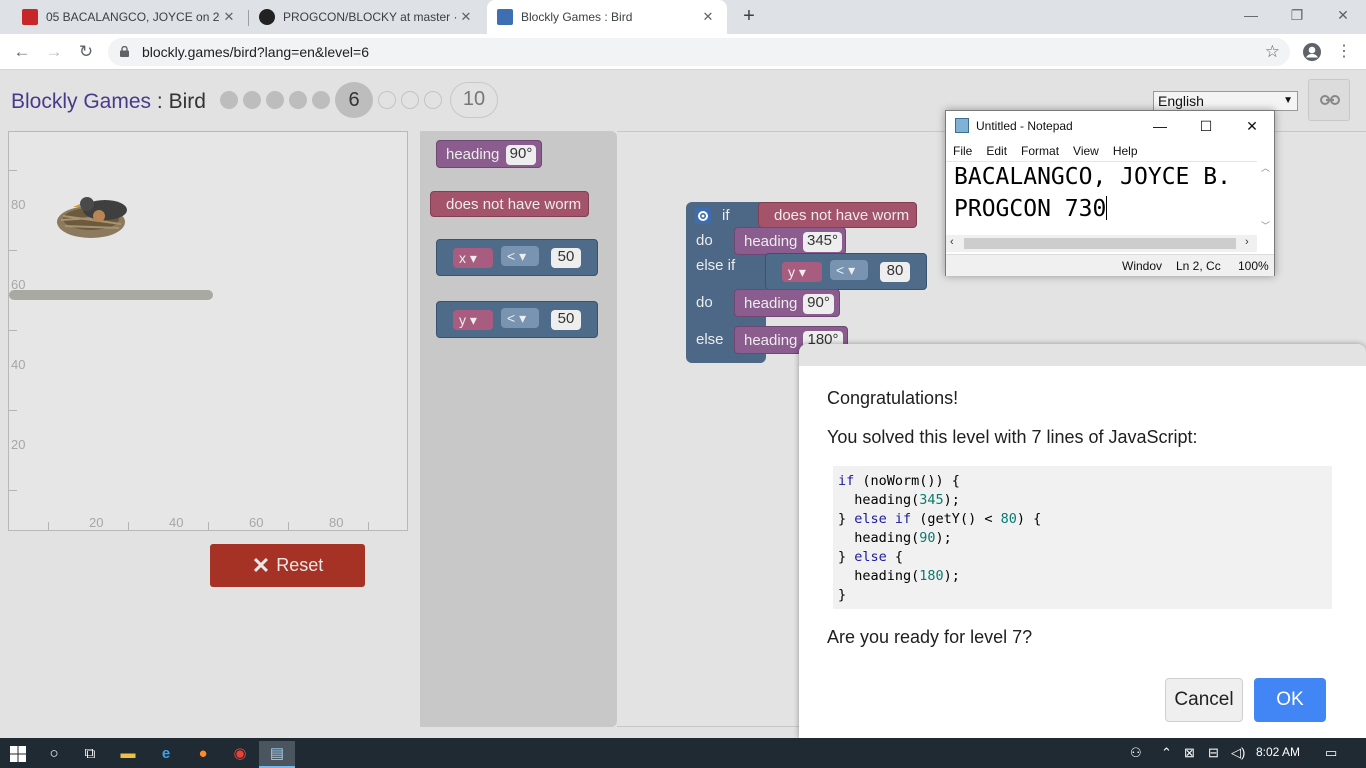 This screenshot has height=768, width=1366. Describe the element at coordinates (1110, 126) in the screenshot. I see `notepad-titlebar: Untitled - Notepad — ☐ ✕` at that location.